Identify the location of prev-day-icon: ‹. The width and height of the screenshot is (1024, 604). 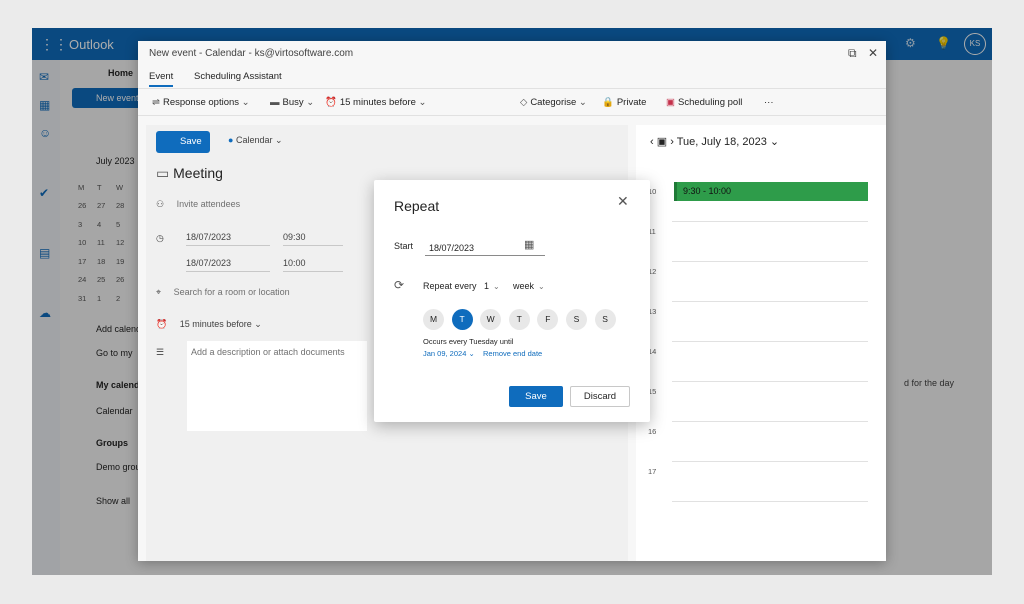
(652, 142).